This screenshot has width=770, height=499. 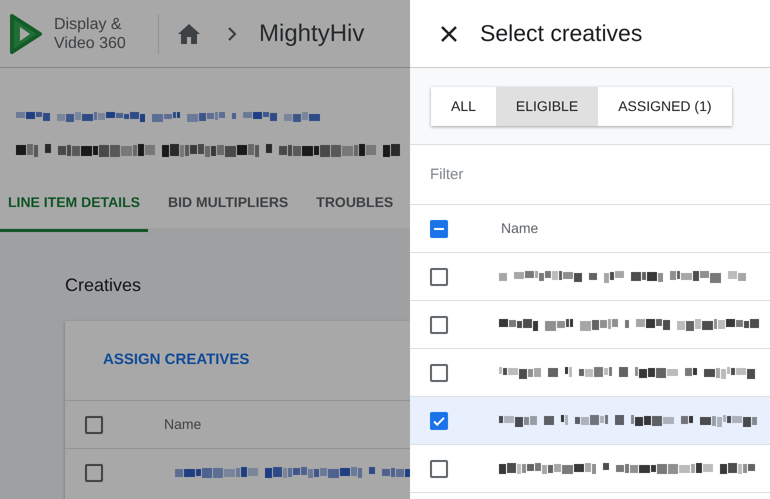 What do you see at coordinates (90, 33) in the screenshot?
I see `product-name: Display & Video 360` at bounding box center [90, 33].